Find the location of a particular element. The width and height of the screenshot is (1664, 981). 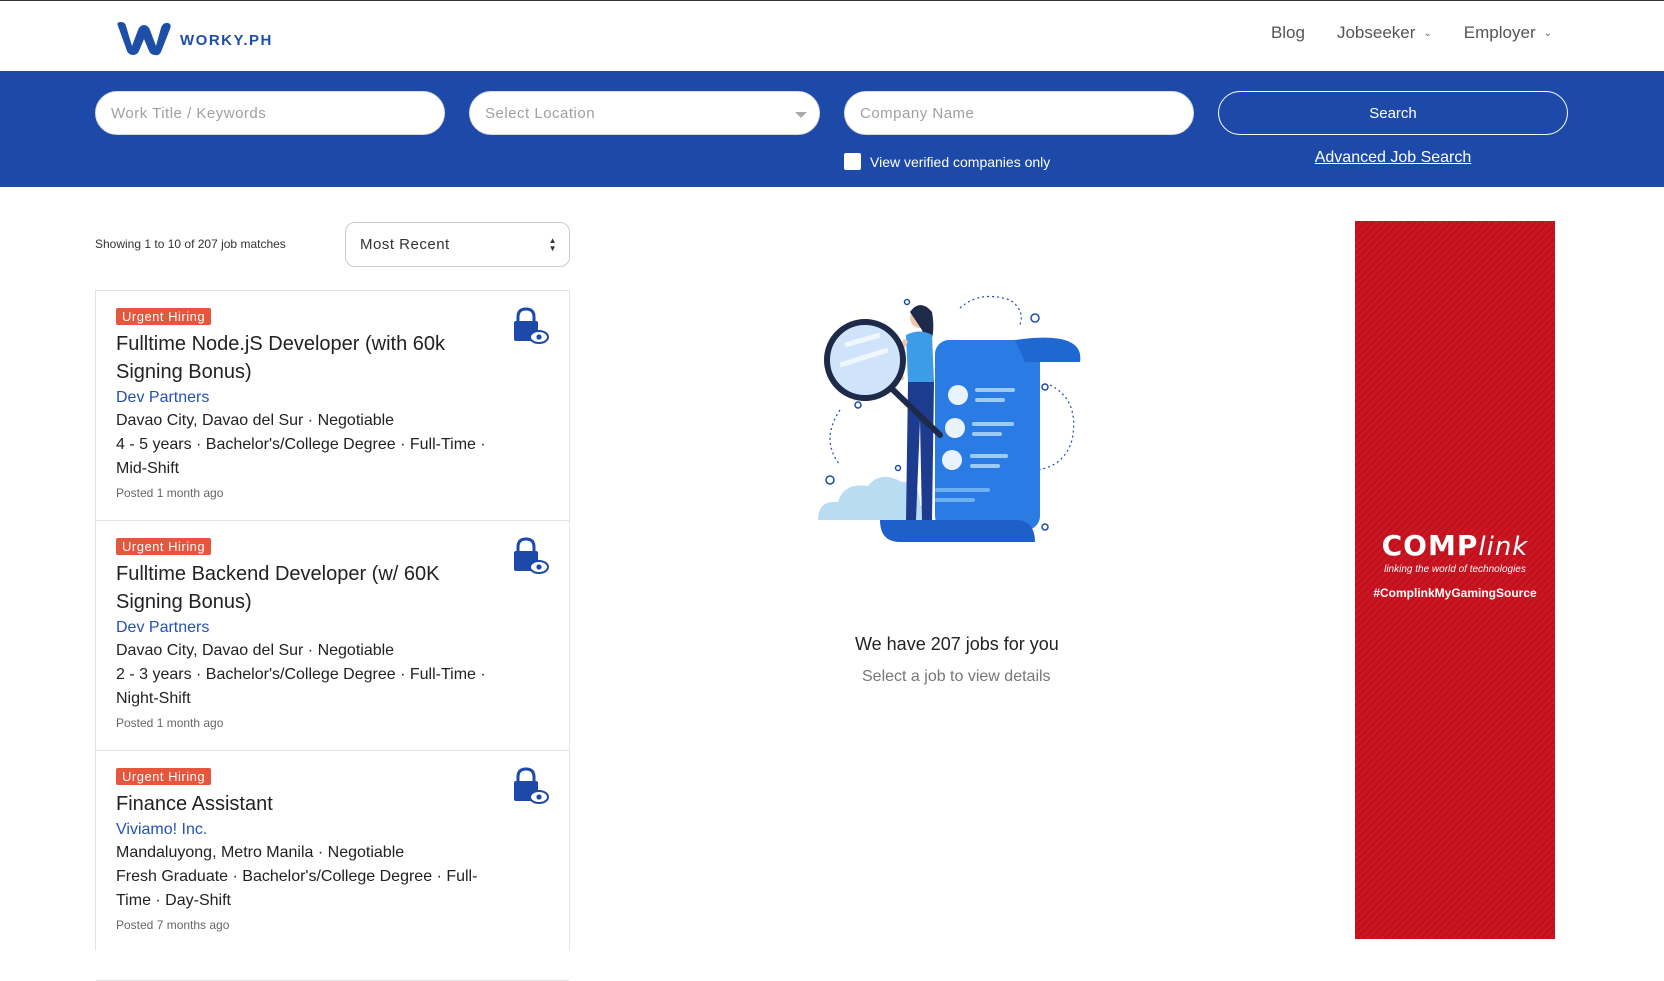

nav-blog-label: Blog is located at coordinates (1287, 32).